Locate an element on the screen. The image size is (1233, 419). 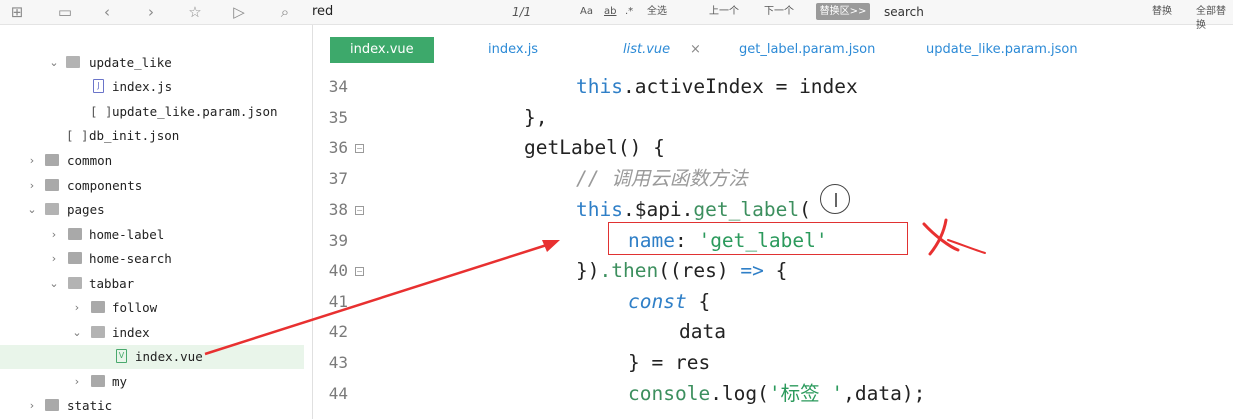
tree-folder-update-like: ⌄ update_like is located at coordinates (152, 63).